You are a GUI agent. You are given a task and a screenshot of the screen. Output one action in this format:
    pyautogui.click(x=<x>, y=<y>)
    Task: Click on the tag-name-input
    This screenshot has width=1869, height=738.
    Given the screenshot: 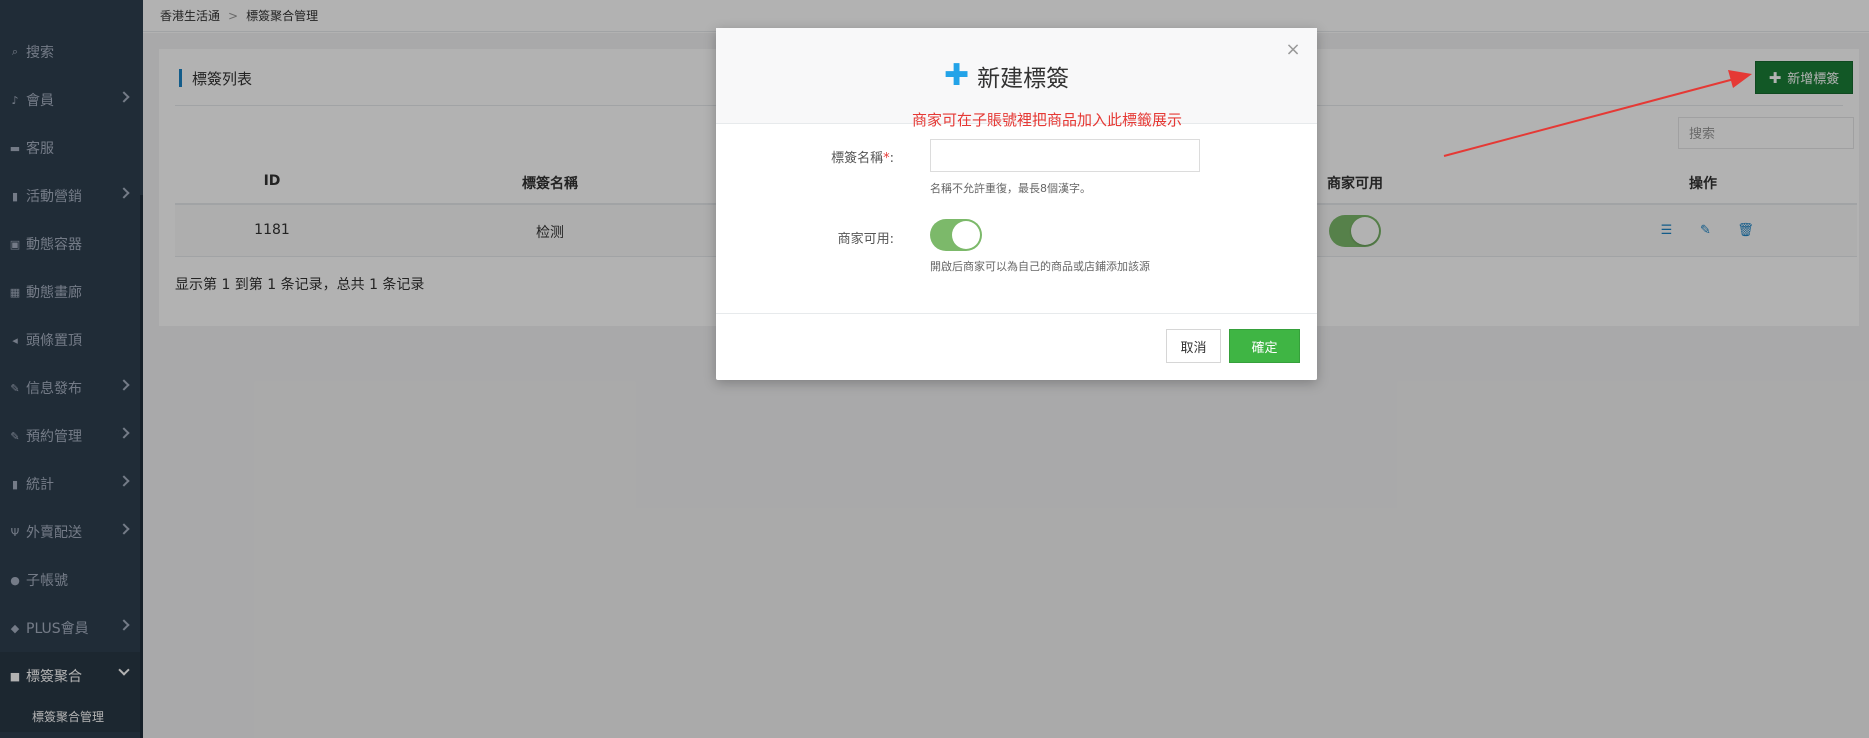 What is the action you would take?
    pyautogui.click(x=1065, y=155)
    